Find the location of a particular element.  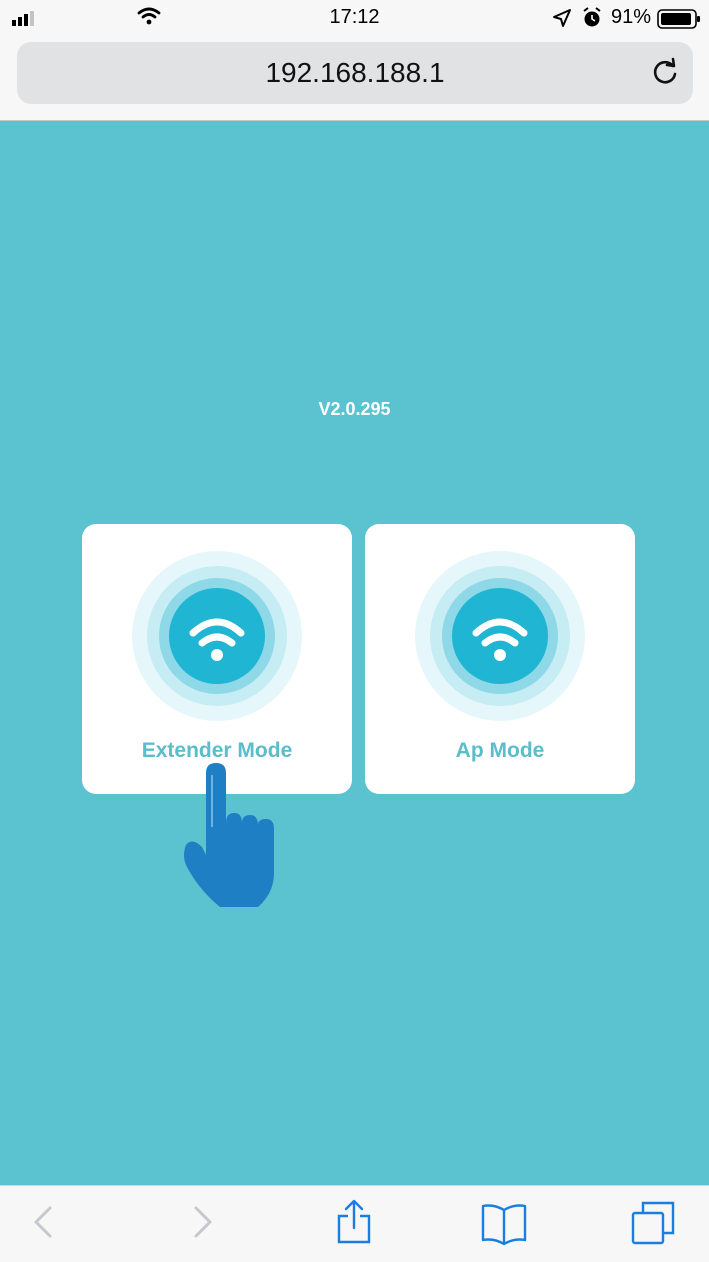

status-bar: 17:12 91% is located at coordinates (354, 18).